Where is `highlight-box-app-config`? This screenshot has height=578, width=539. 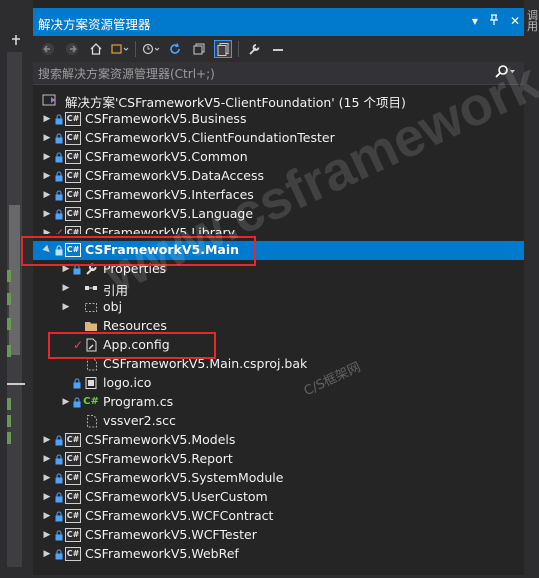 highlight-box-app-config is located at coordinates (132, 345).